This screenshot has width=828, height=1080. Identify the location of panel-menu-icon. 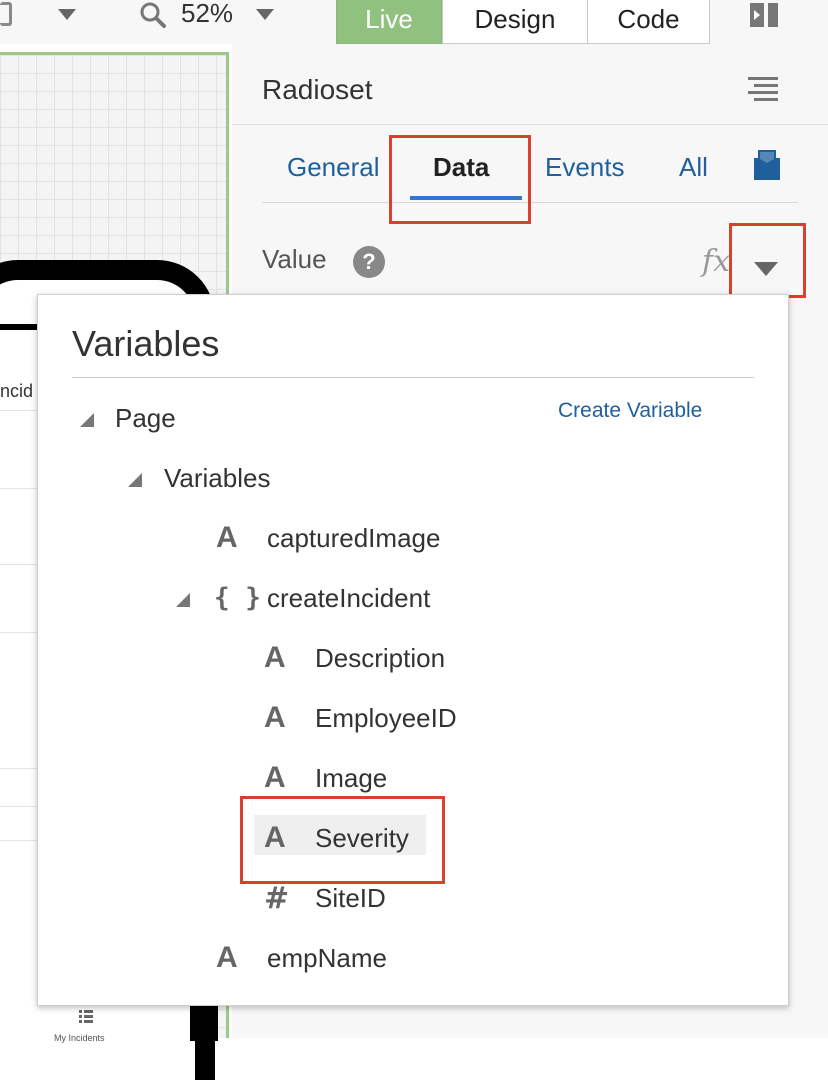
(763, 90).